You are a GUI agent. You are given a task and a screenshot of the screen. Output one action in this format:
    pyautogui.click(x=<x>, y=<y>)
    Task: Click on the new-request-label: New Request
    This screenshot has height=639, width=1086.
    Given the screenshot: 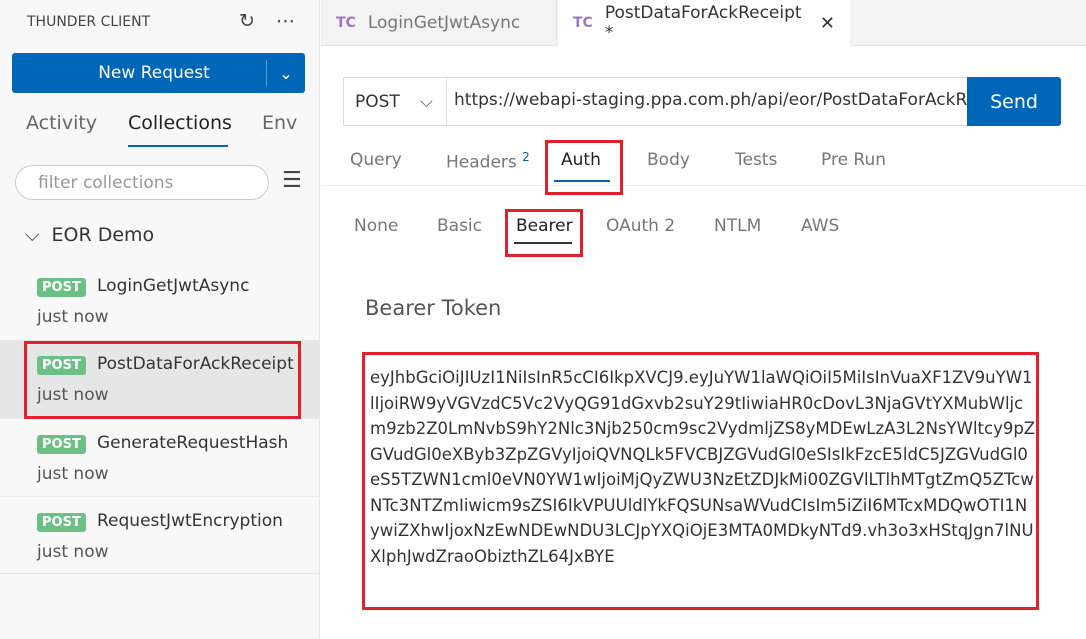 What is the action you would take?
    pyautogui.click(x=154, y=73)
    